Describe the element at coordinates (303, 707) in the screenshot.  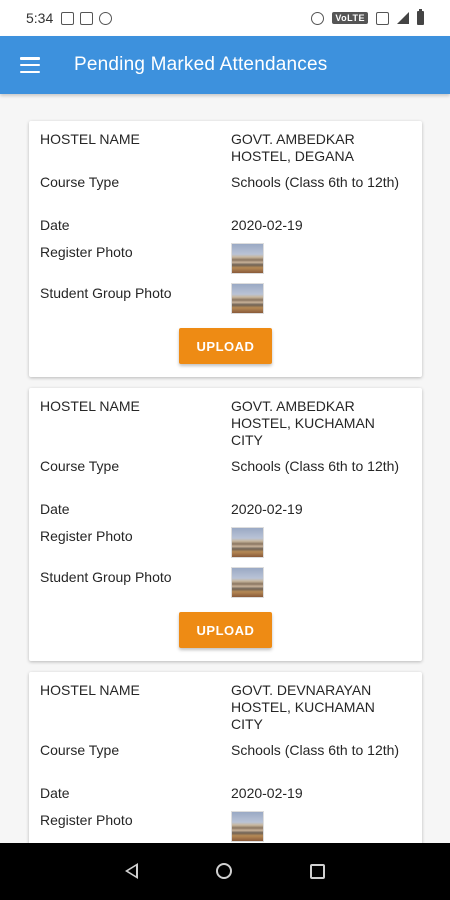
I see `hostel-name-value: GOVT. DEVNARAYAN HOSTEL, KUCHAMAN CITY` at that location.